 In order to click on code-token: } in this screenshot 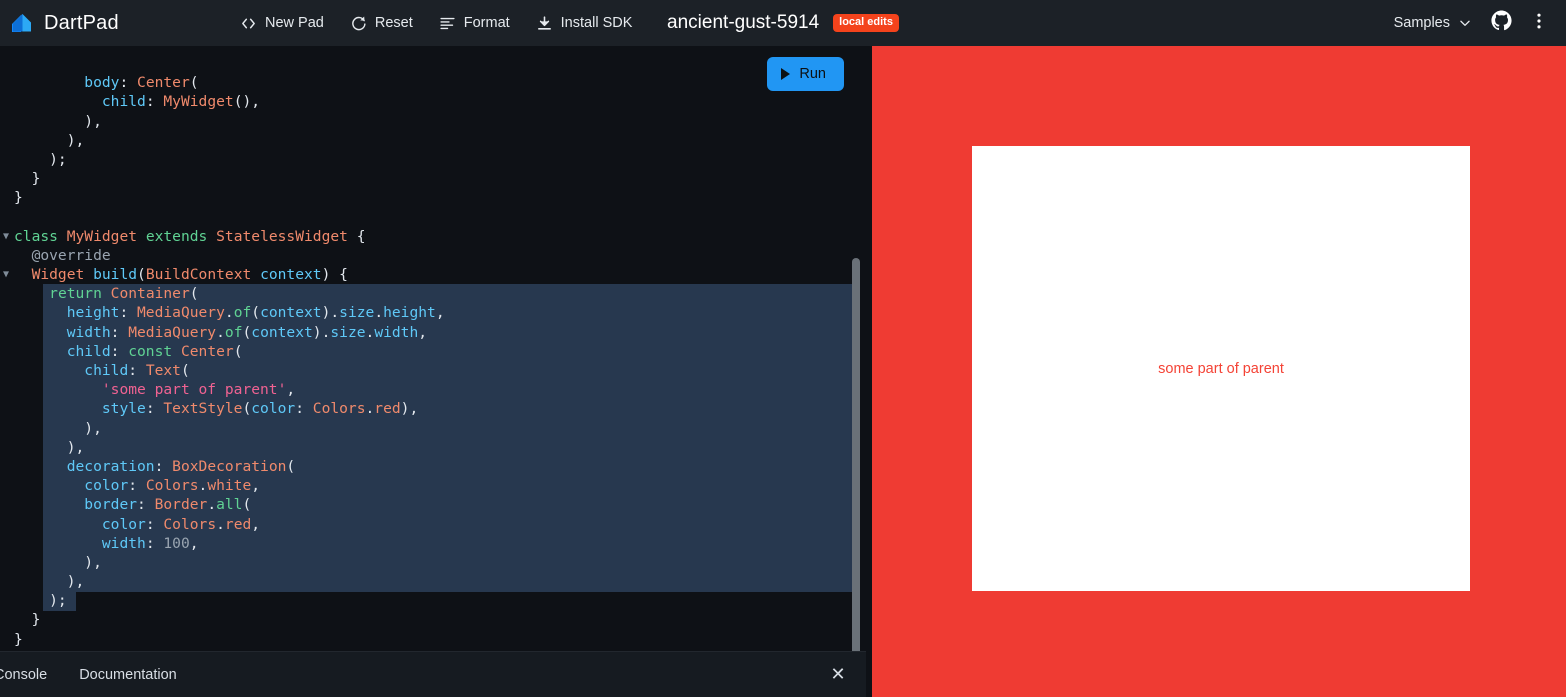, I will do `click(18, 639)`.